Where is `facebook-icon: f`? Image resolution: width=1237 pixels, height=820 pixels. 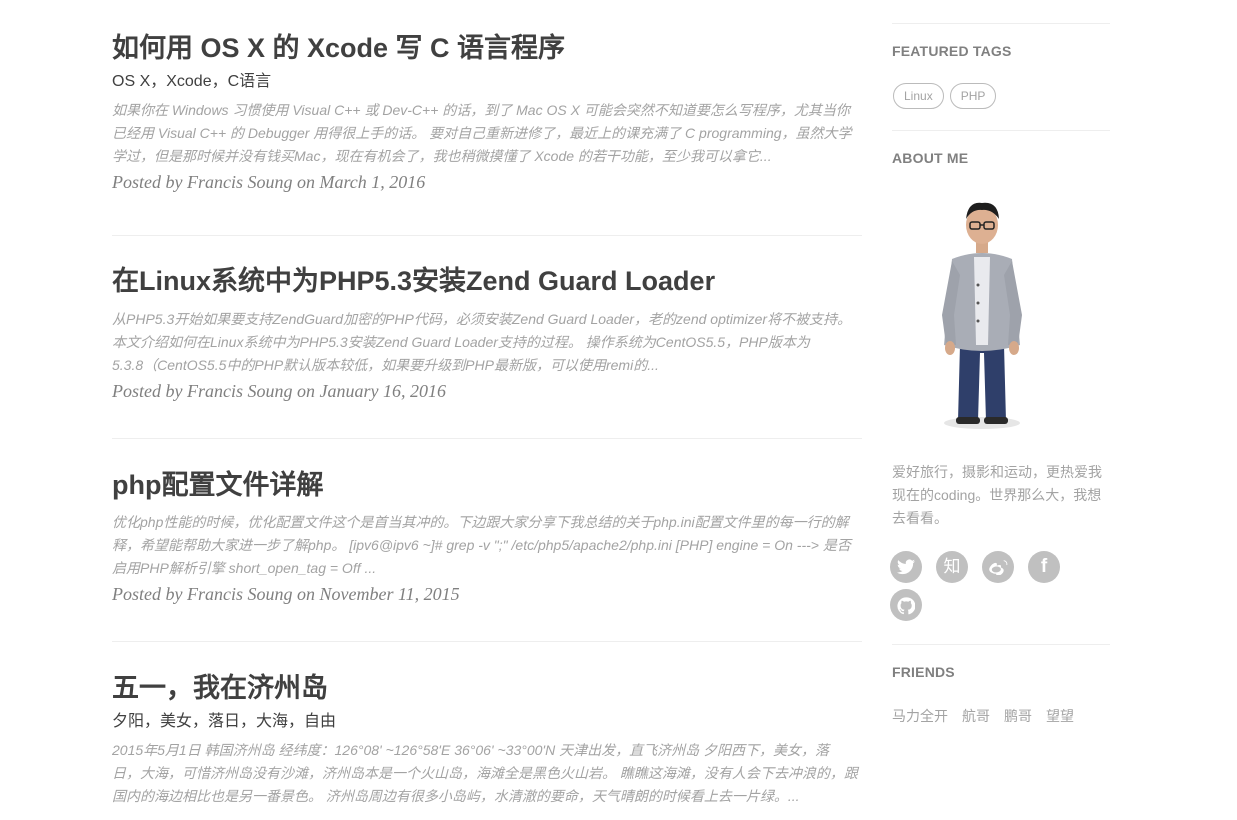 facebook-icon: f is located at coordinates (1044, 567).